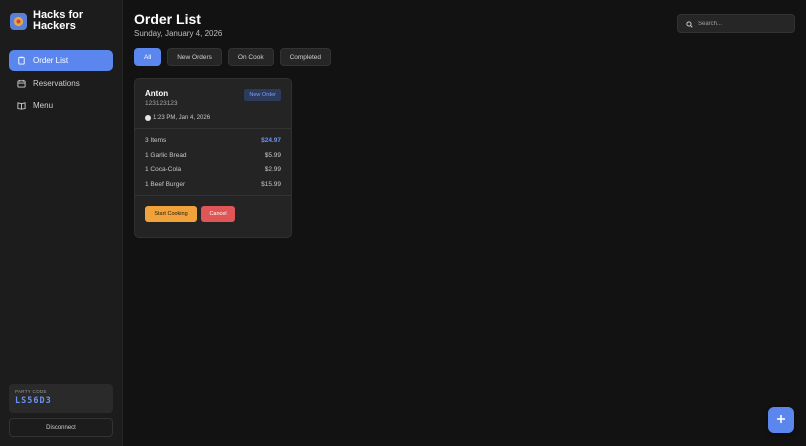  Describe the element at coordinates (167, 19) in the screenshot. I see `page-title: Order List` at that location.